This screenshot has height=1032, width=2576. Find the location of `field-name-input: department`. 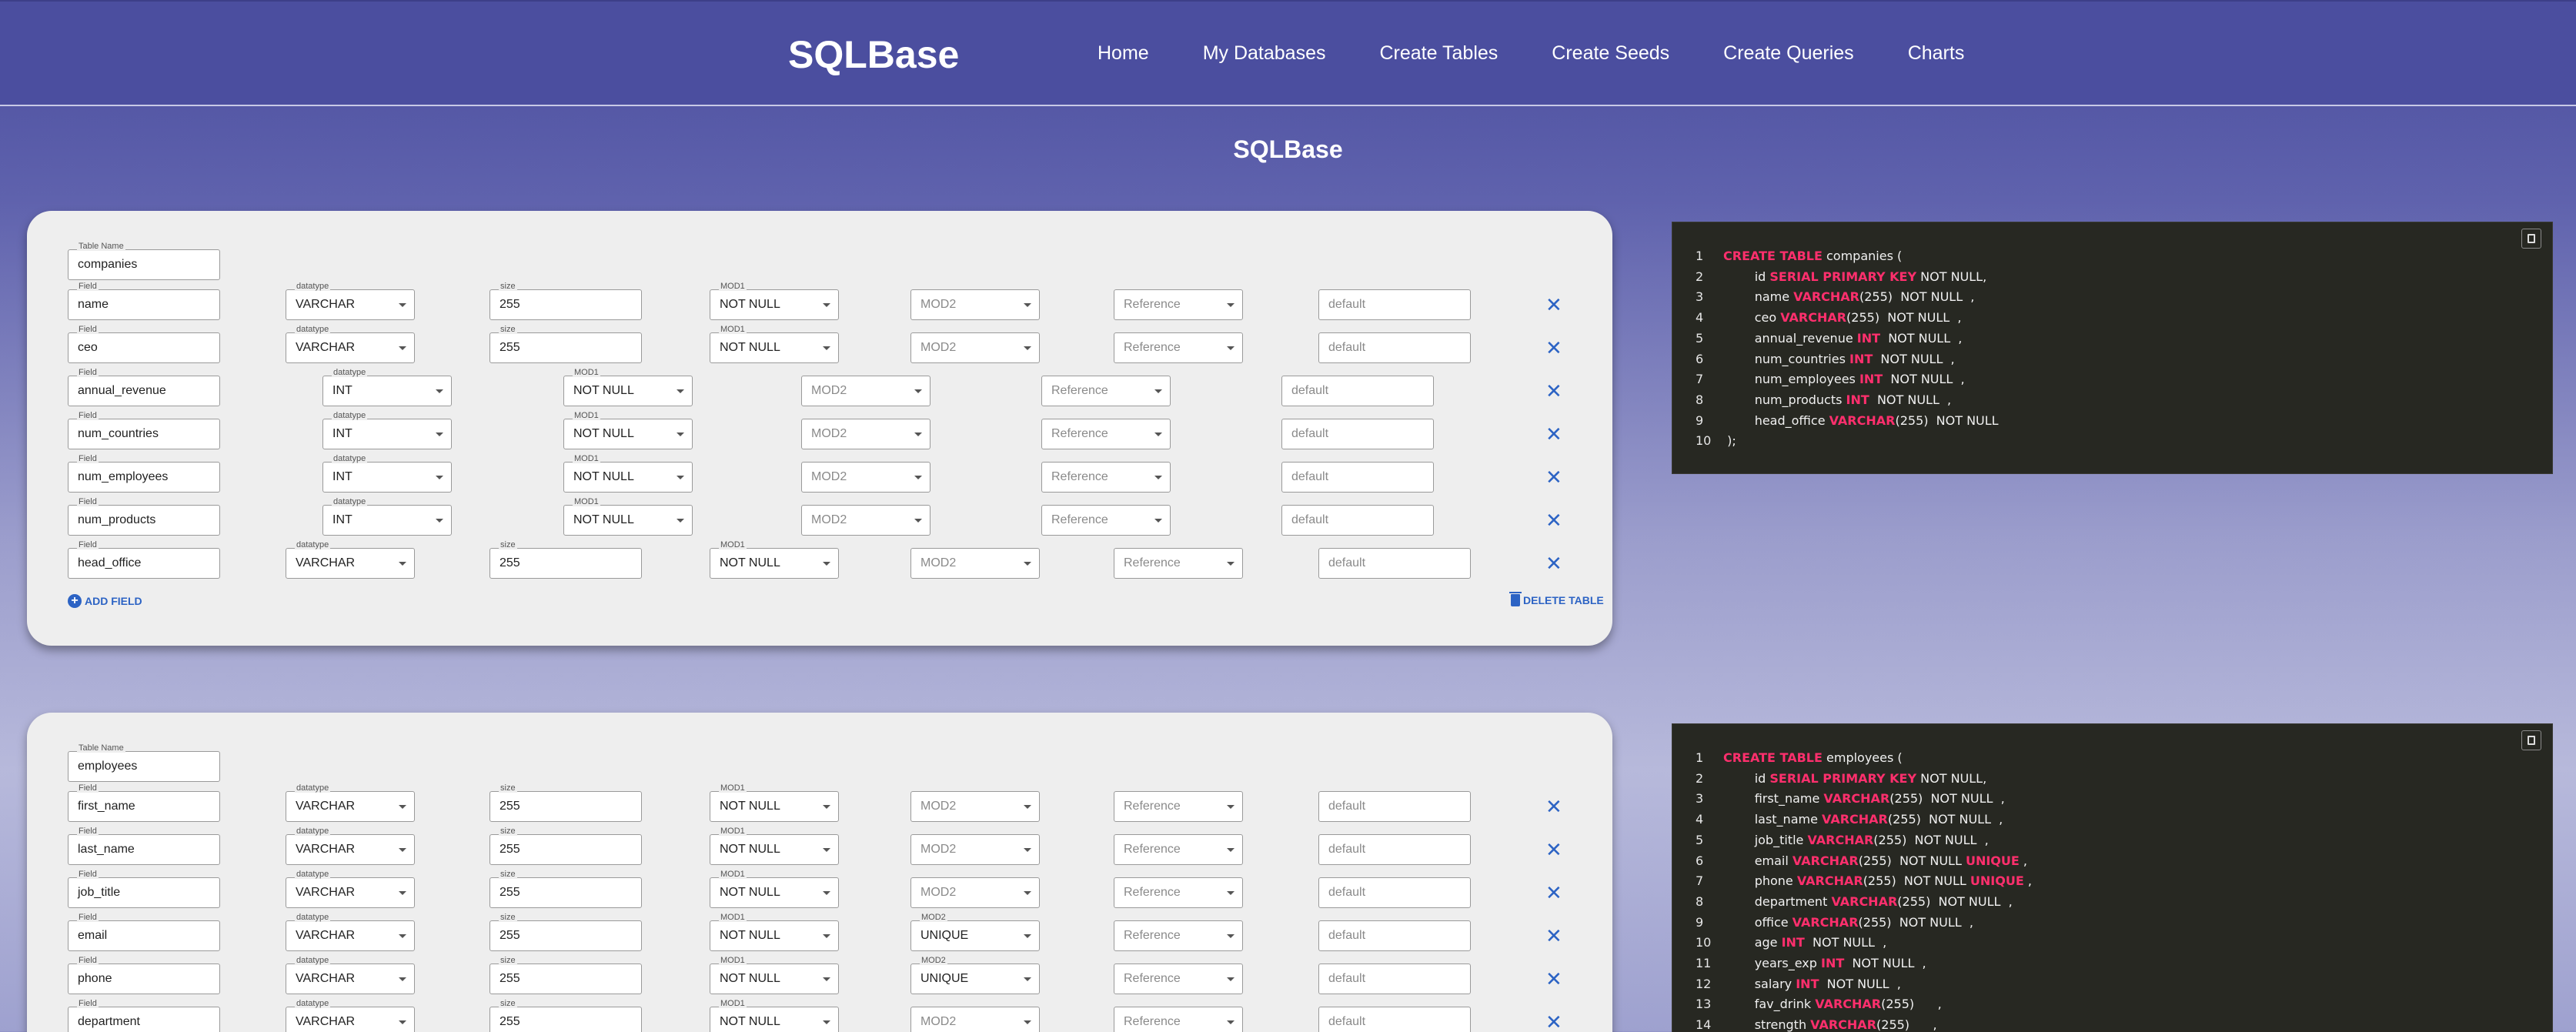

field-name-input: department is located at coordinates (144, 1019).